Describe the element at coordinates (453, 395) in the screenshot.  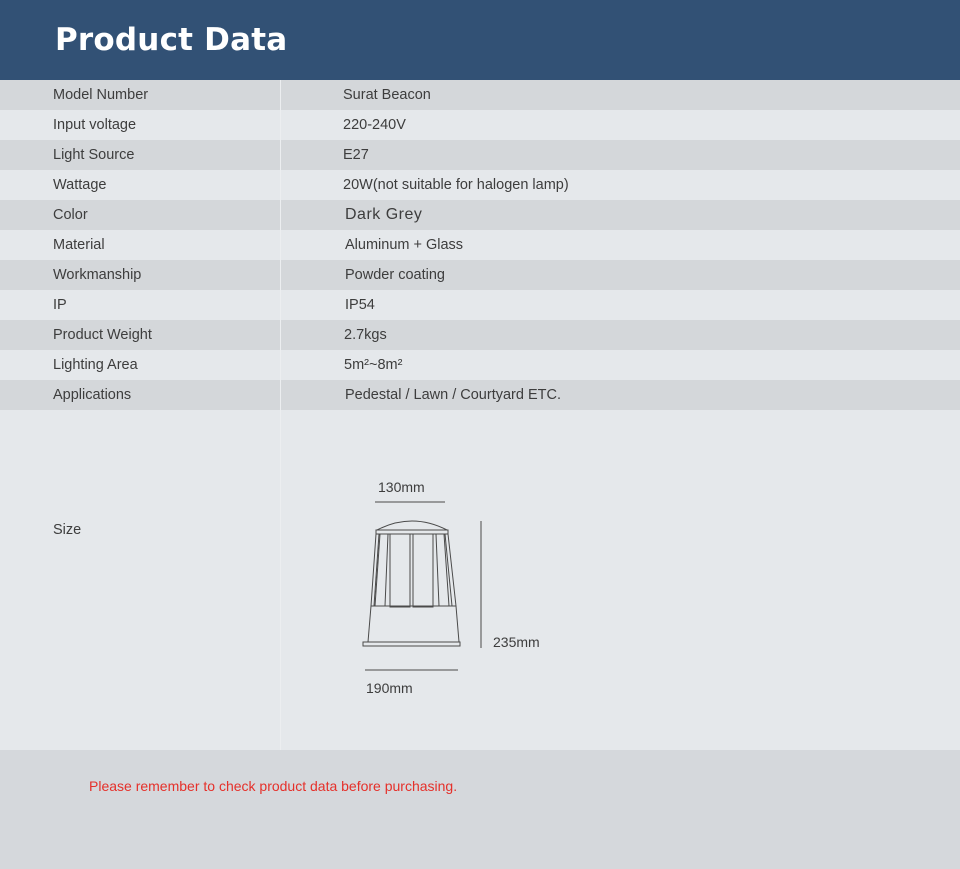
I see `spec-value: Pedestal / Lawn / Courtyard ETC.` at that location.